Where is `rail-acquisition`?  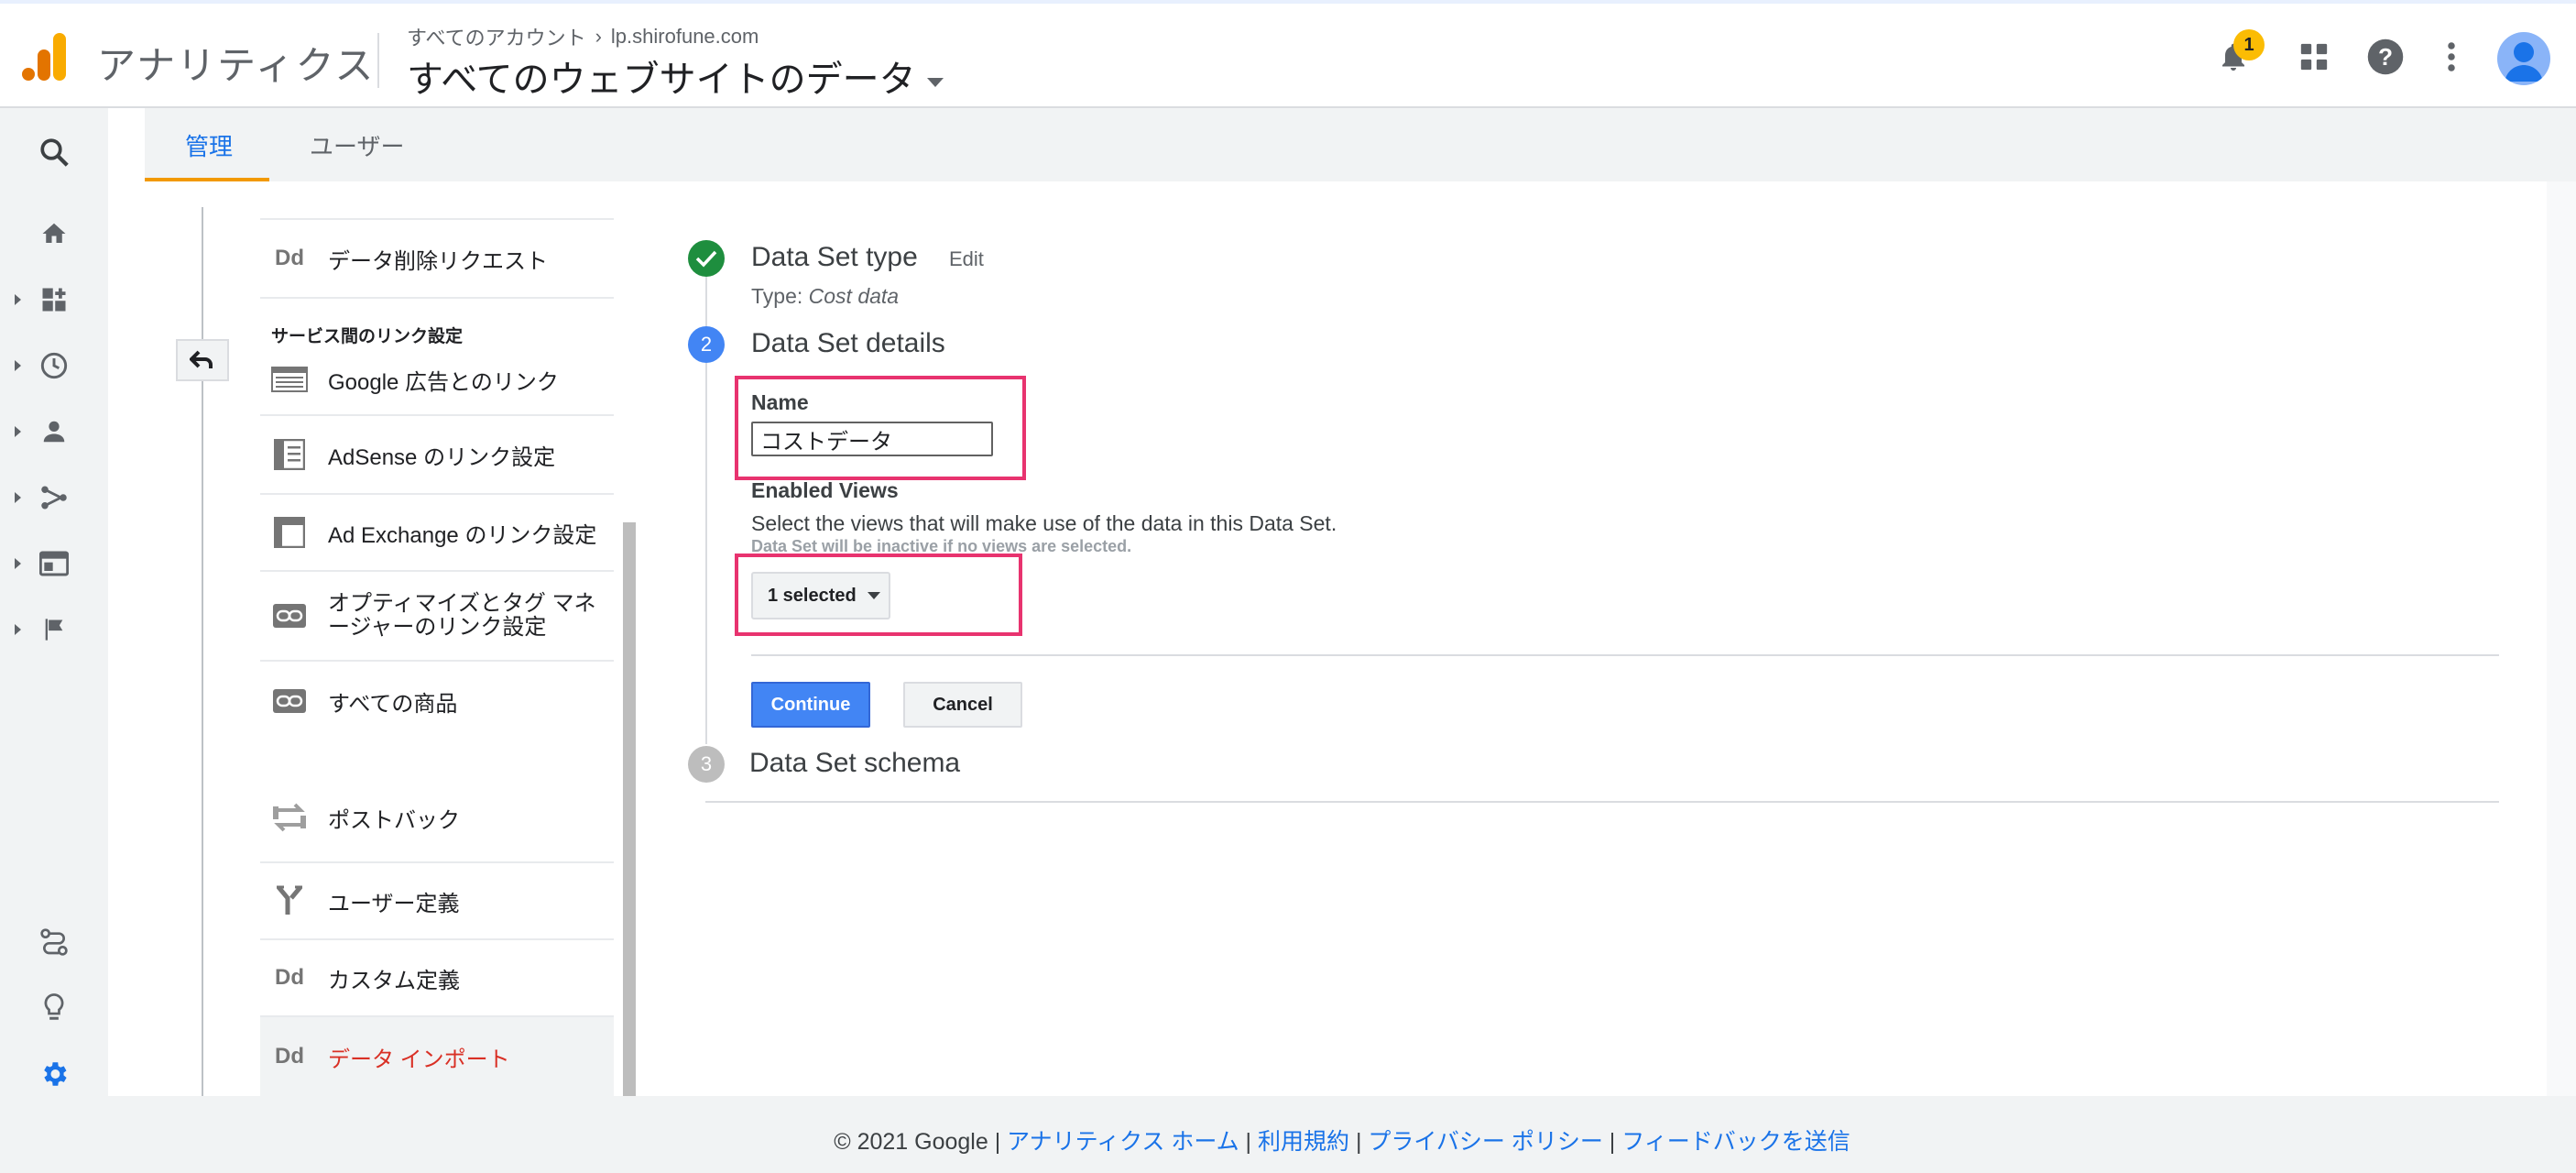 rail-acquisition is located at coordinates (54, 497).